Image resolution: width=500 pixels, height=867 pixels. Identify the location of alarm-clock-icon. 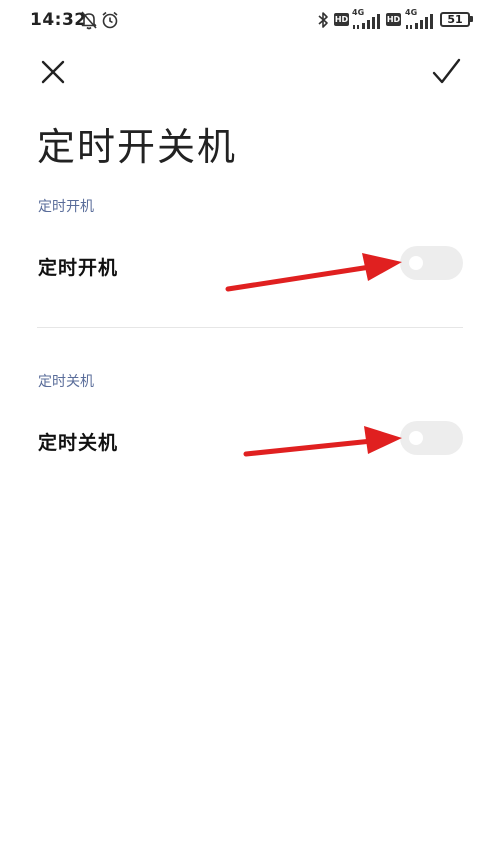
(110, 20).